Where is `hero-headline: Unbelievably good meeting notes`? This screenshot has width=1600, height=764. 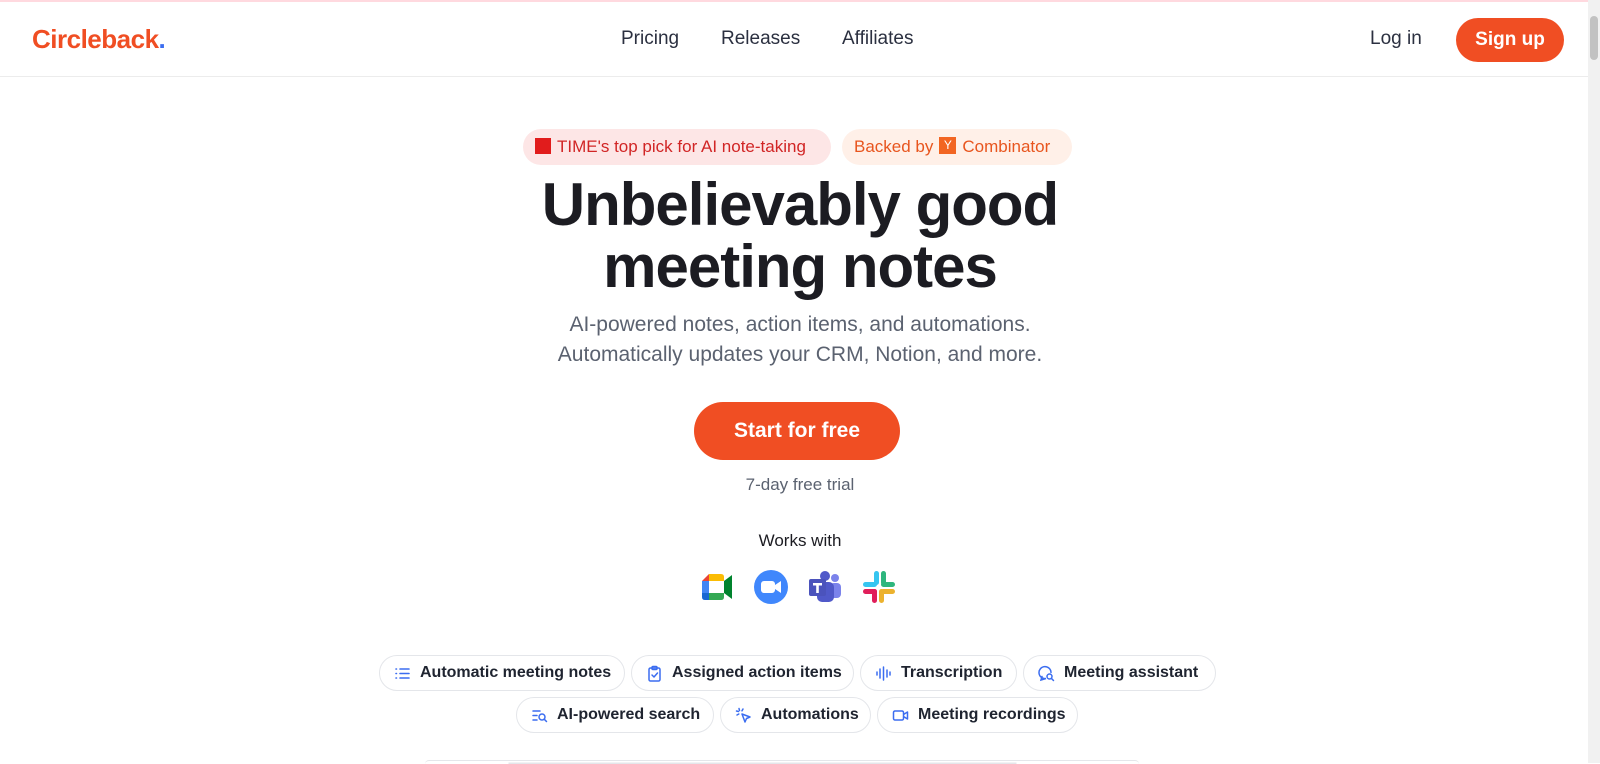 hero-headline: Unbelievably good meeting notes is located at coordinates (800, 236).